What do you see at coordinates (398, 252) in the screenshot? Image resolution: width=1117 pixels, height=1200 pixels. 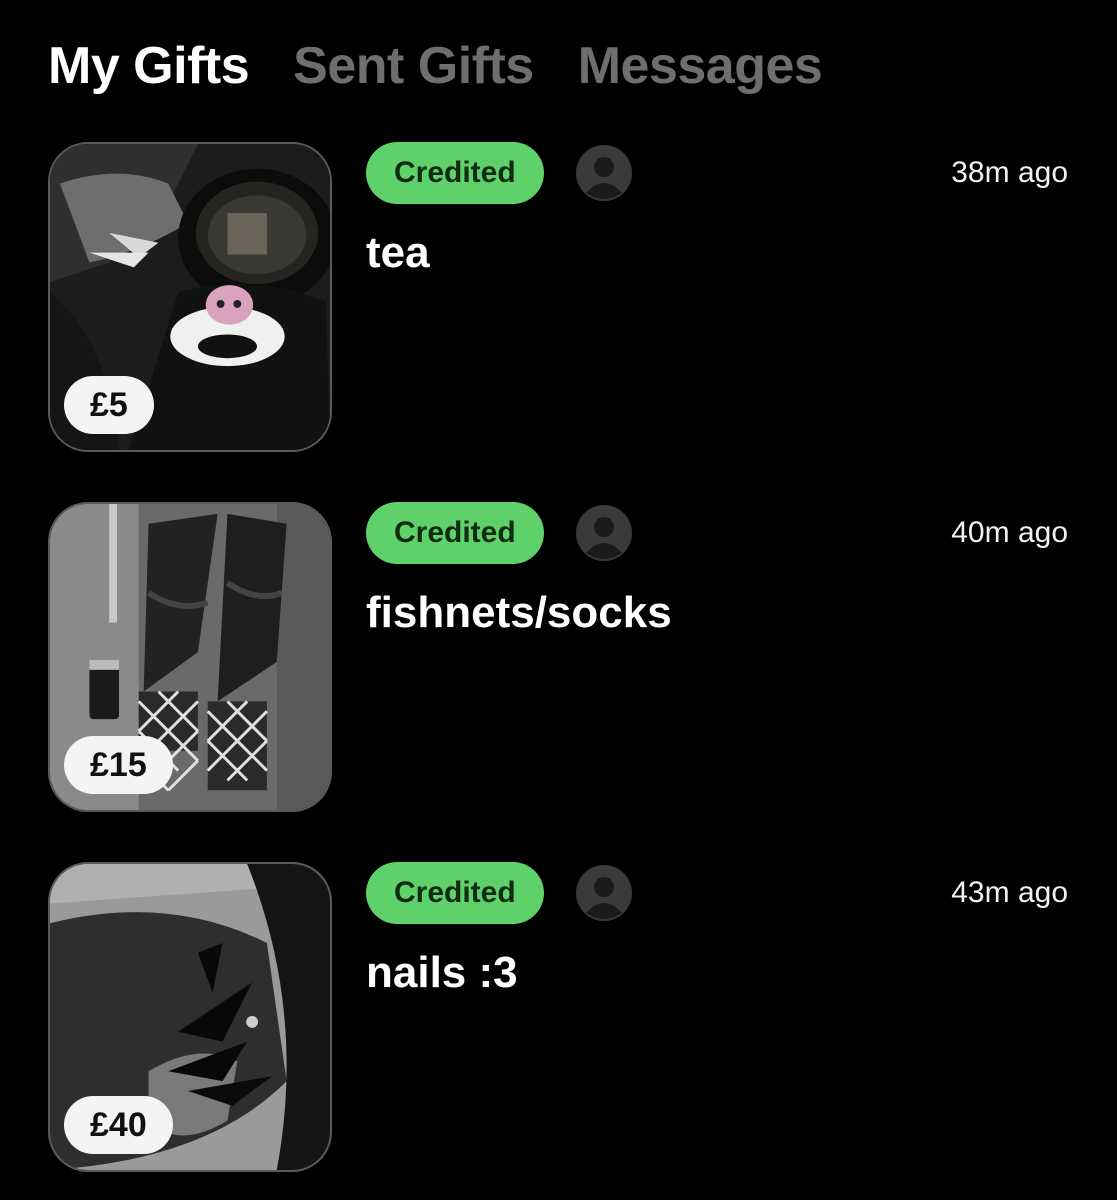 I see `gift-title: tea` at bounding box center [398, 252].